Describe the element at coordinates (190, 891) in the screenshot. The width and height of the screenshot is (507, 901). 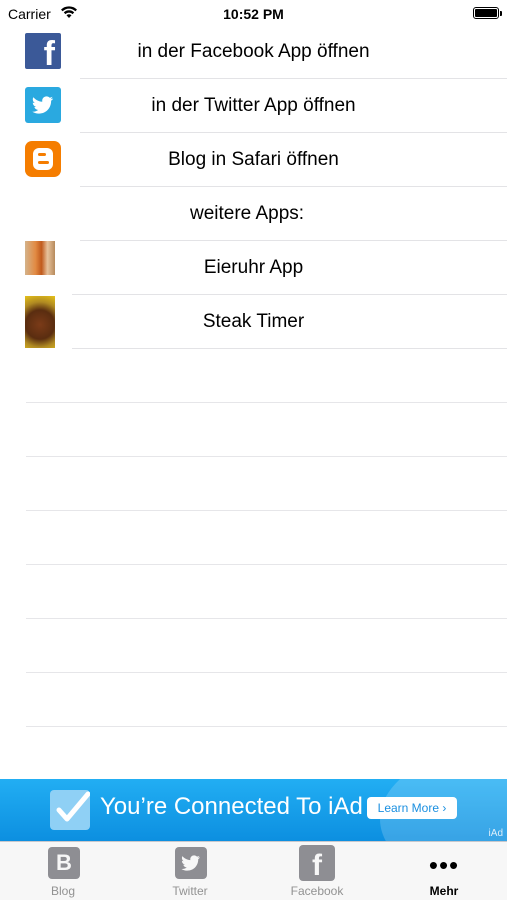
I see `tab-label: Twitter` at that location.